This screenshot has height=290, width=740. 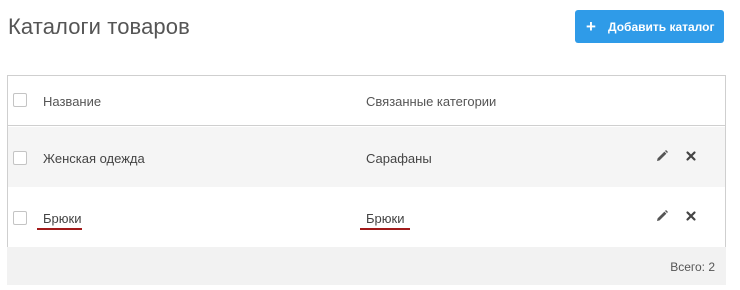 What do you see at coordinates (366, 266) in the screenshot?
I see `table-footer: Всего: 2` at bounding box center [366, 266].